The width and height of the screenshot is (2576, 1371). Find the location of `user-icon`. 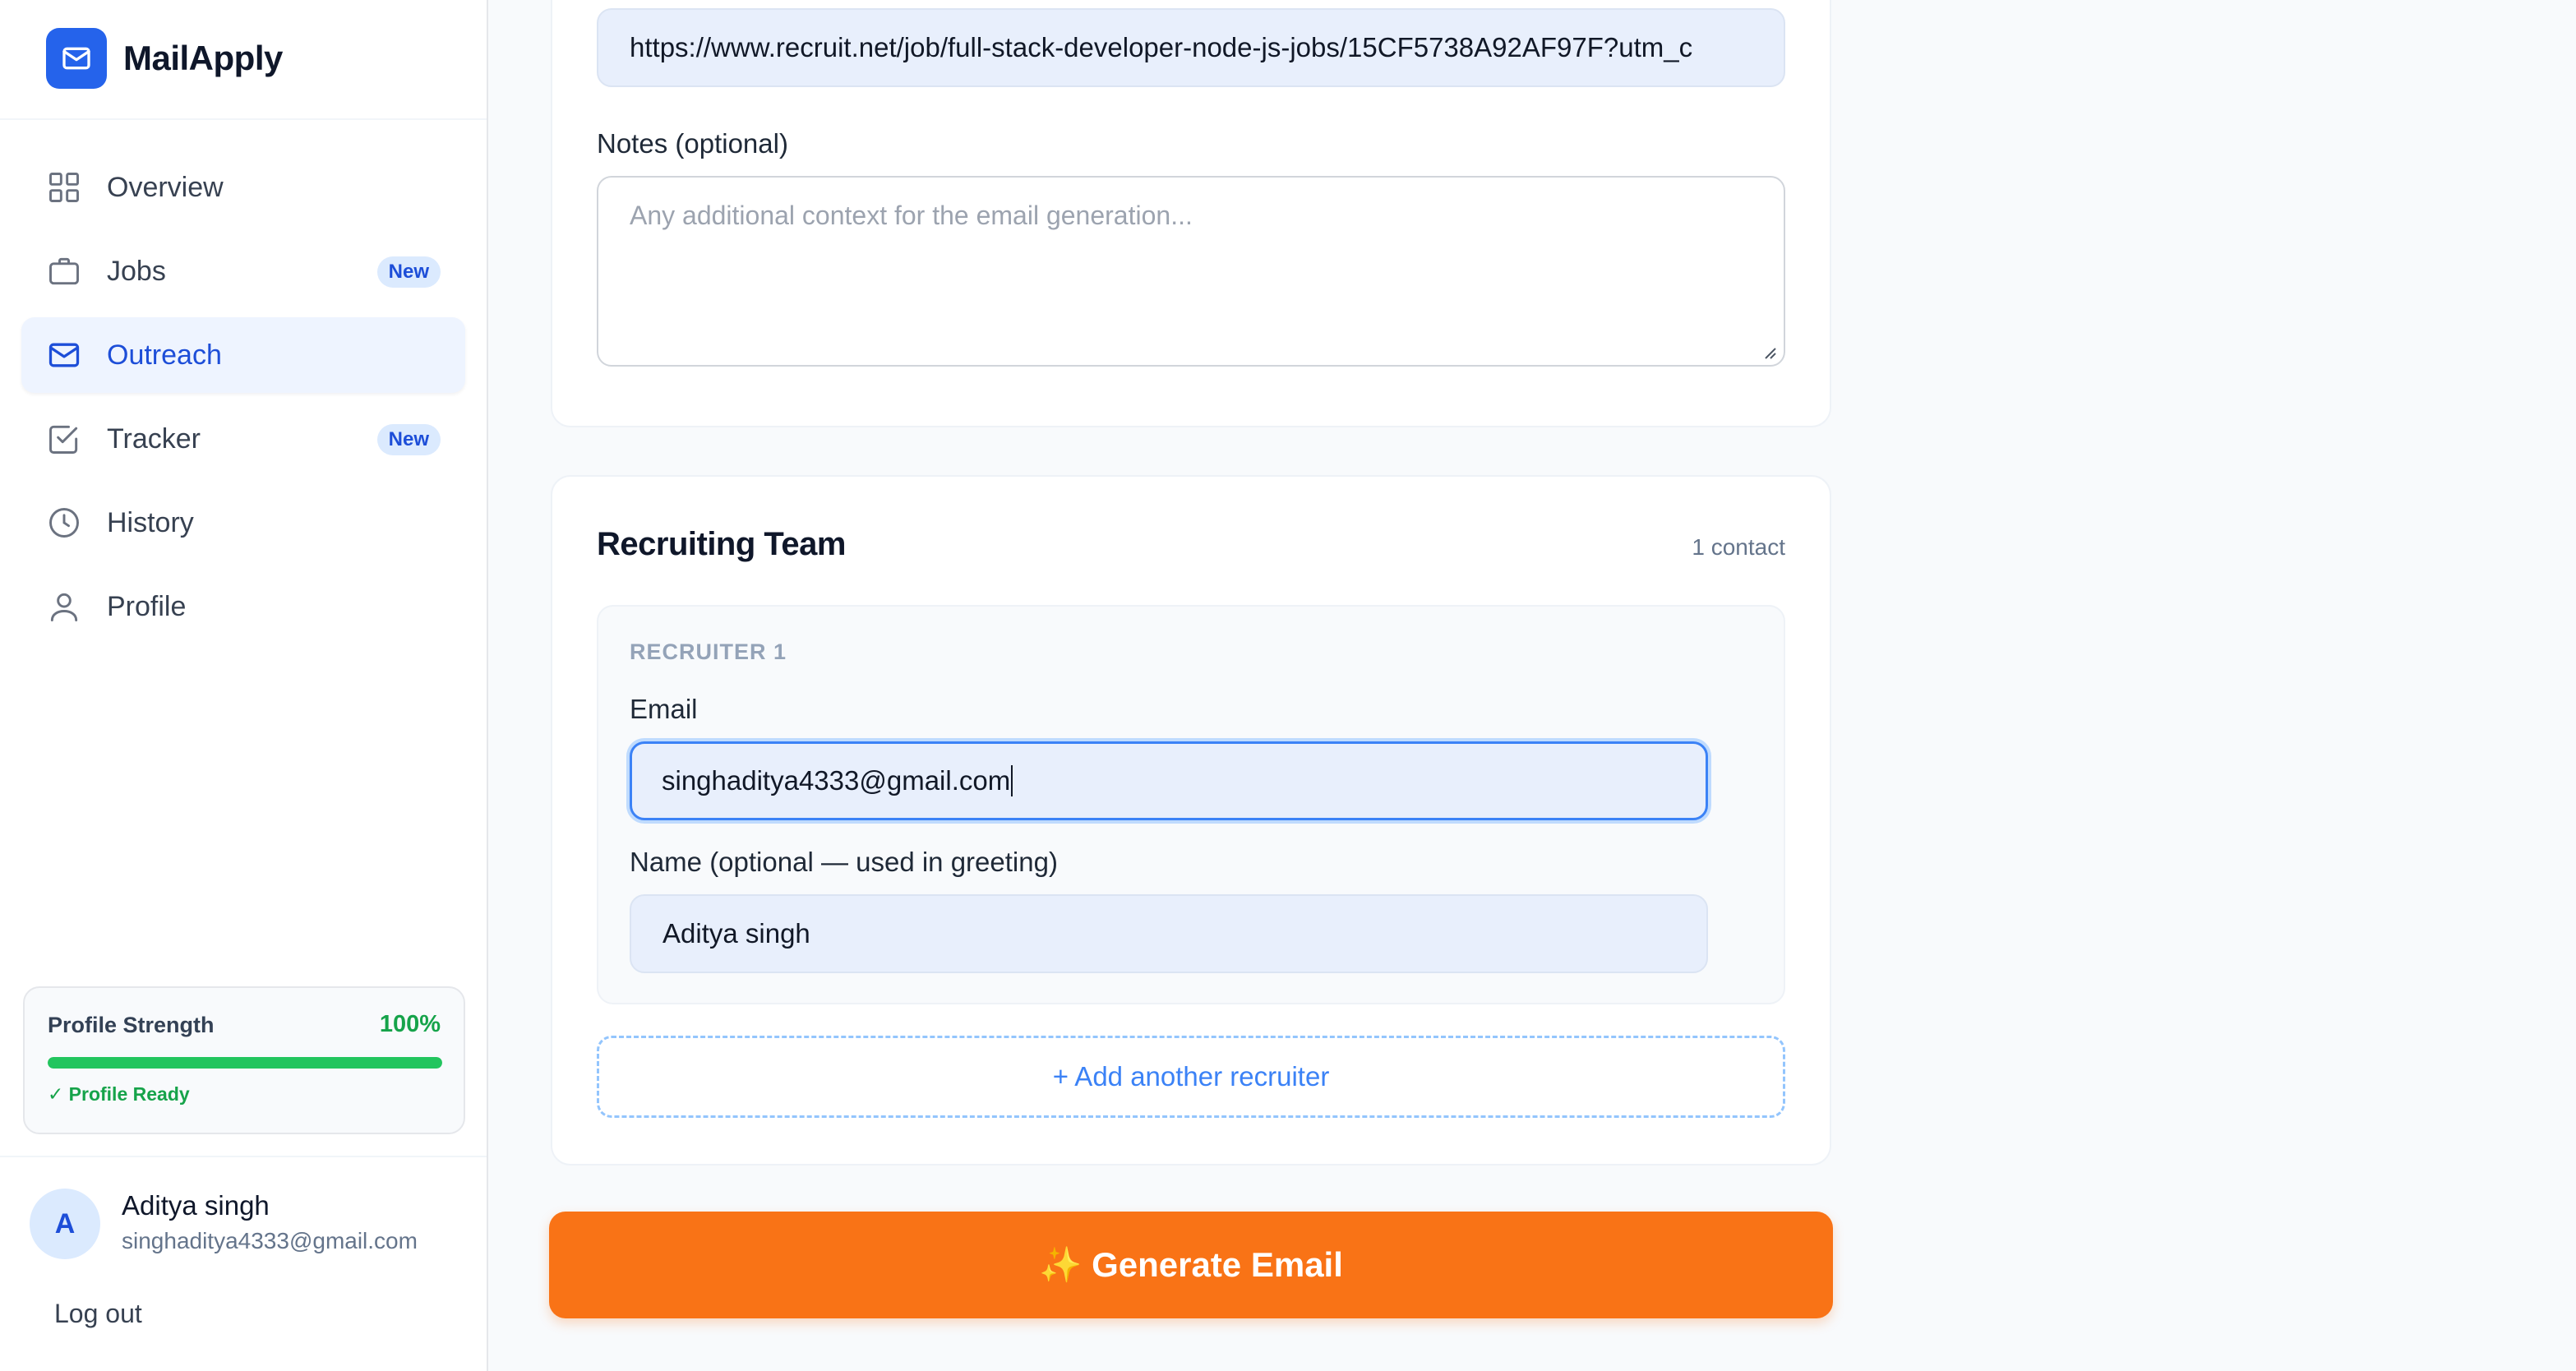

user-icon is located at coordinates (64, 607).